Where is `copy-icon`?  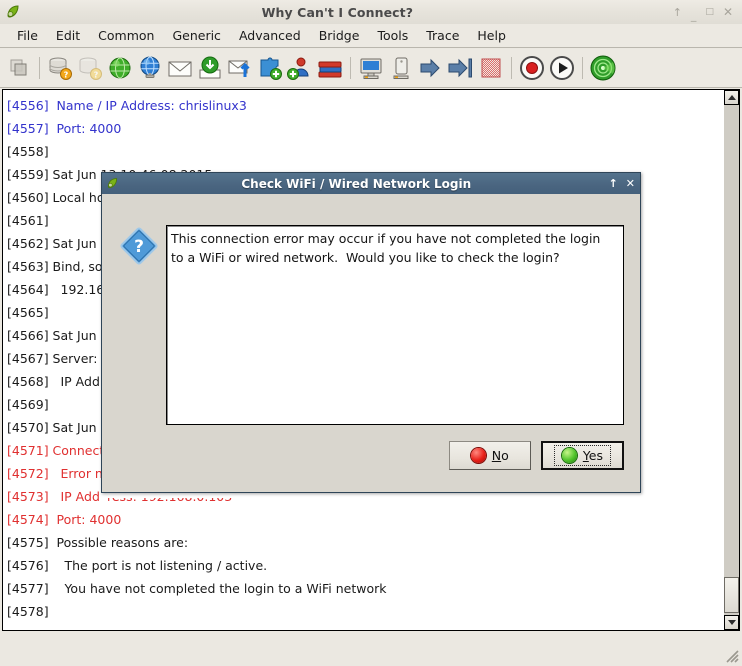 copy-icon is located at coordinates (19, 68).